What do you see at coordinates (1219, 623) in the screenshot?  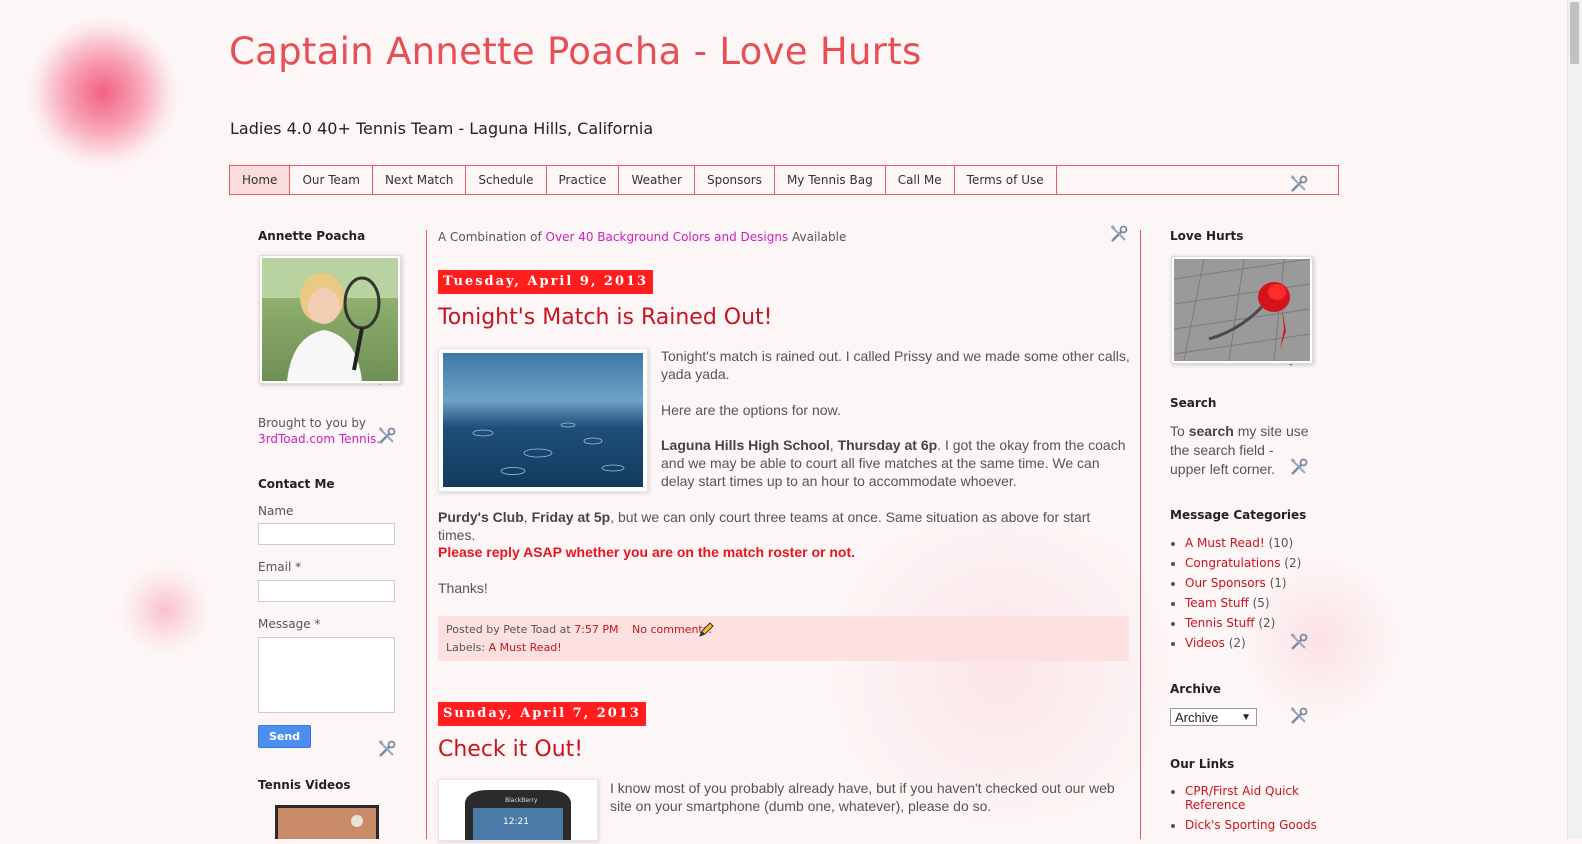 I see `category-link: Tennis Stuff` at bounding box center [1219, 623].